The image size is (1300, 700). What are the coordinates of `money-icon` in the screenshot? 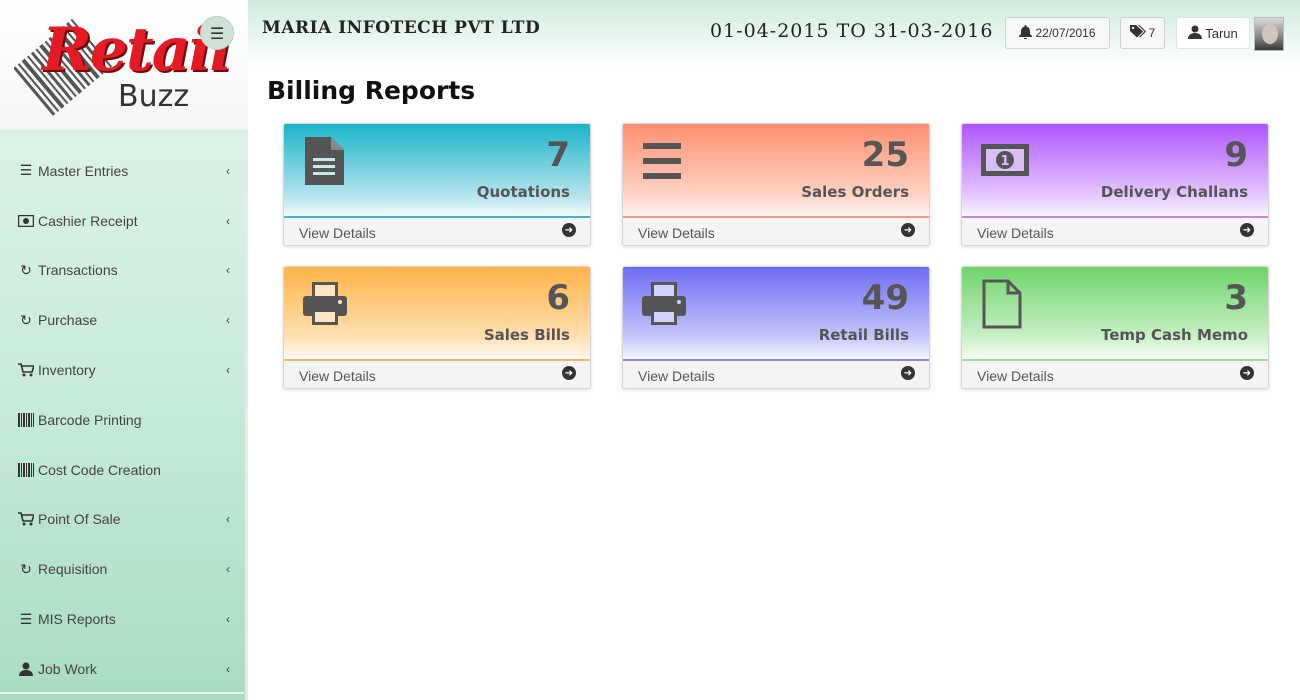 It's located at (26, 220).